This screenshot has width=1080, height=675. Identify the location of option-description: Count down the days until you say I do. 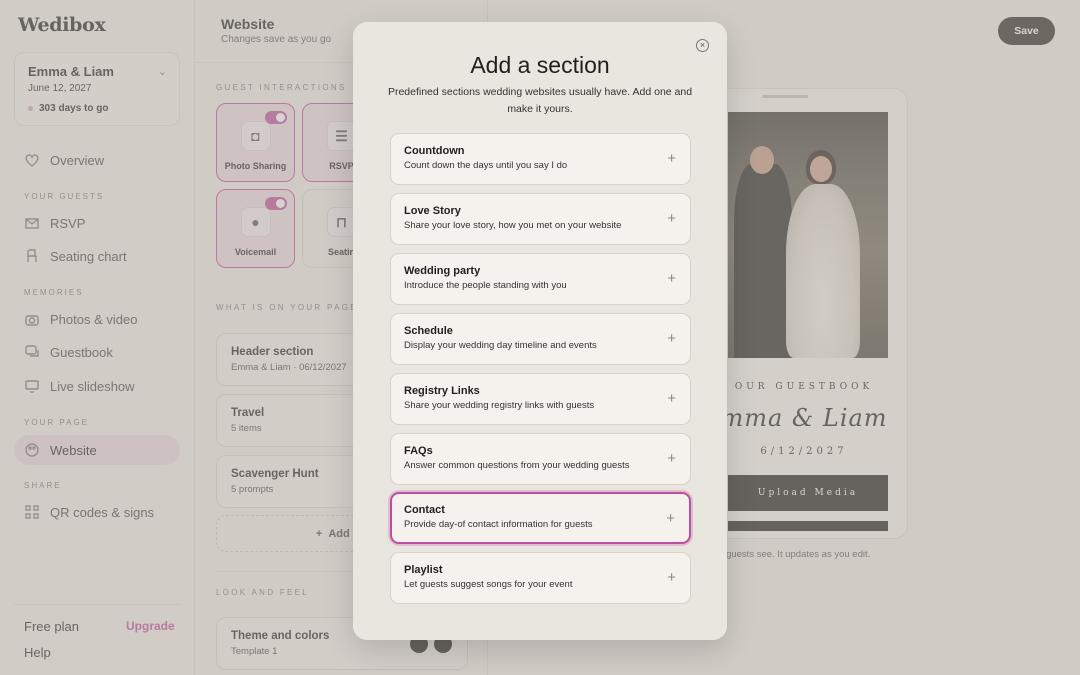
(486, 165).